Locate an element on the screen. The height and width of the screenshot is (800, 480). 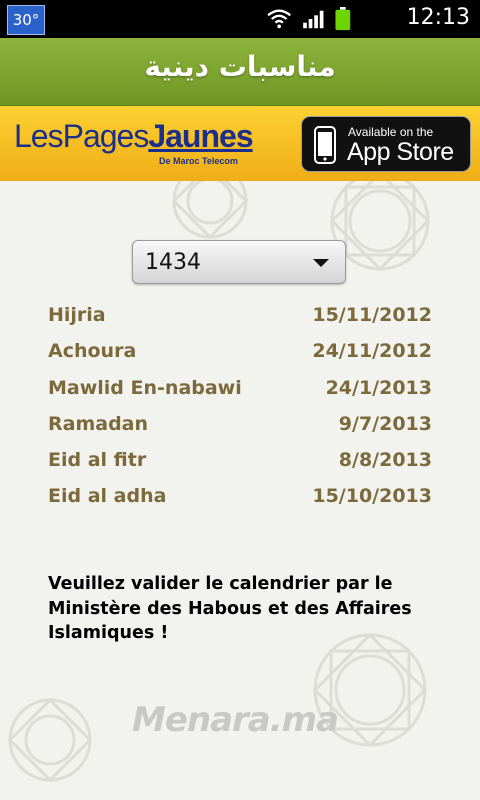
battery-icon is located at coordinates (343, 19).